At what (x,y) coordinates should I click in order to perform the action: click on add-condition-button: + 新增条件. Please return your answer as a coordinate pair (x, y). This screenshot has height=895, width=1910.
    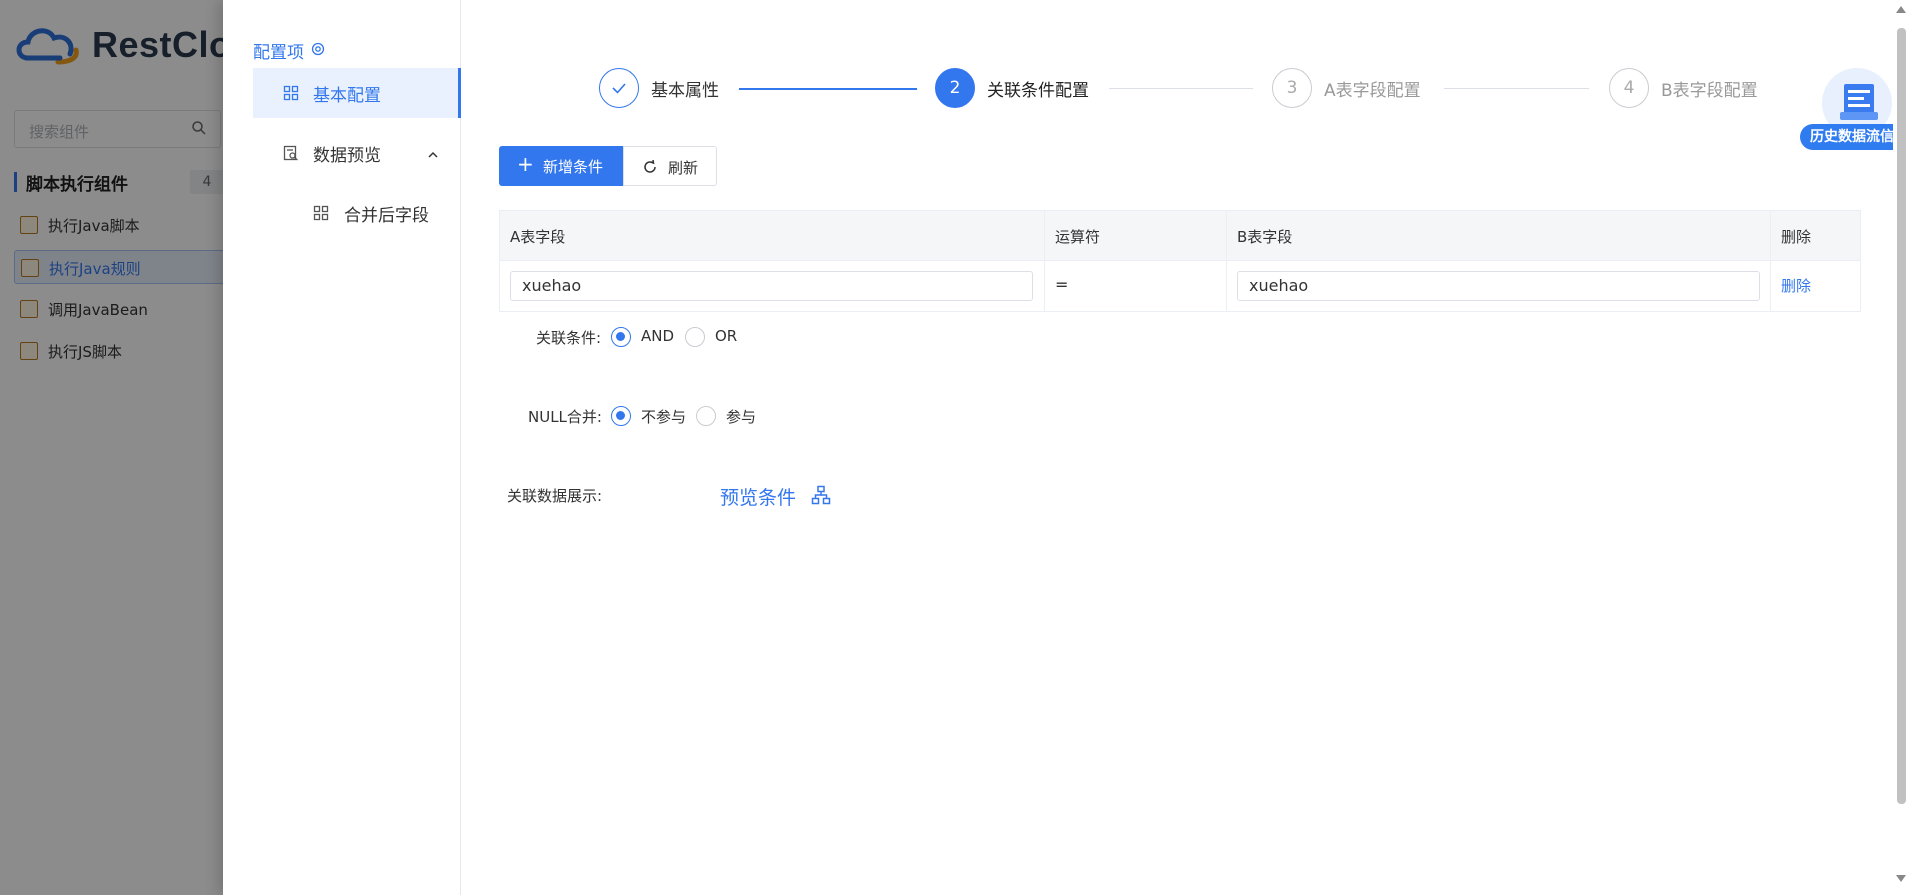
    Looking at the image, I should click on (561, 166).